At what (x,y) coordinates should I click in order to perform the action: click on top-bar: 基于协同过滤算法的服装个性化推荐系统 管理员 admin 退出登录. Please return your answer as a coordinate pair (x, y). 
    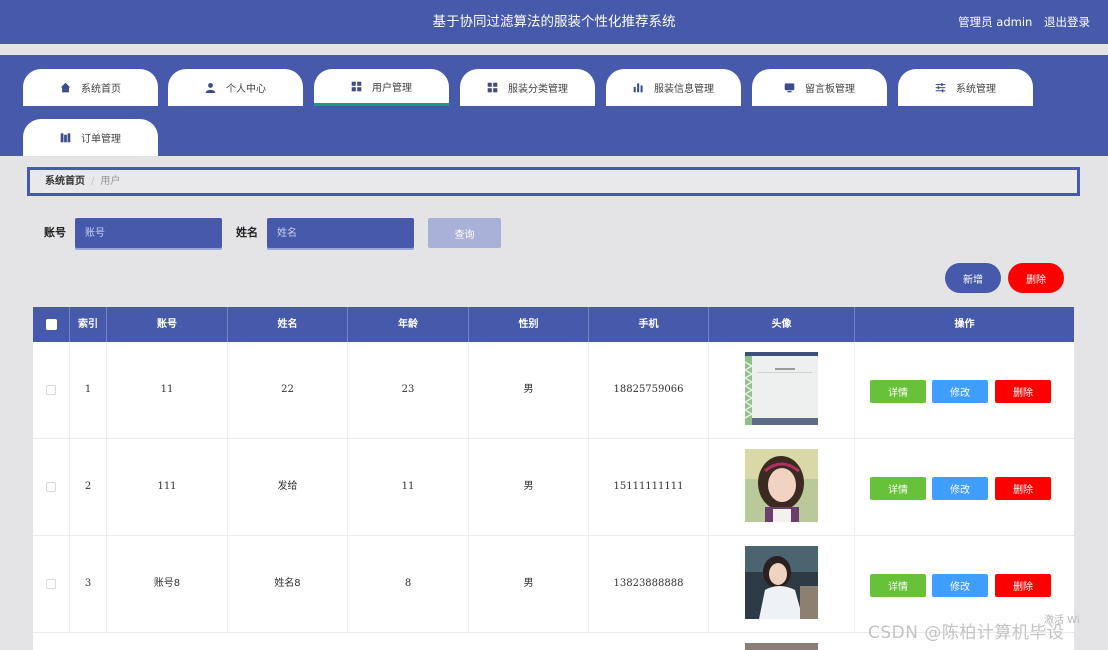
    Looking at the image, I should click on (554, 22).